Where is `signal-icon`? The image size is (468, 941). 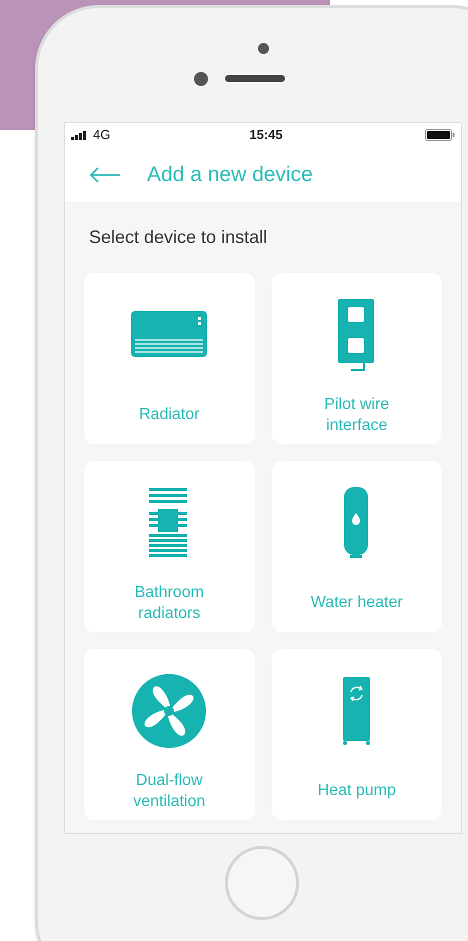 signal-icon is located at coordinates (80, 135).